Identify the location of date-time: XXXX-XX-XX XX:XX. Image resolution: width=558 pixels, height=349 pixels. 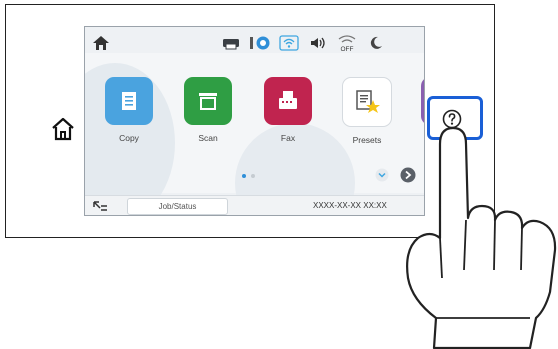
(350, 205).